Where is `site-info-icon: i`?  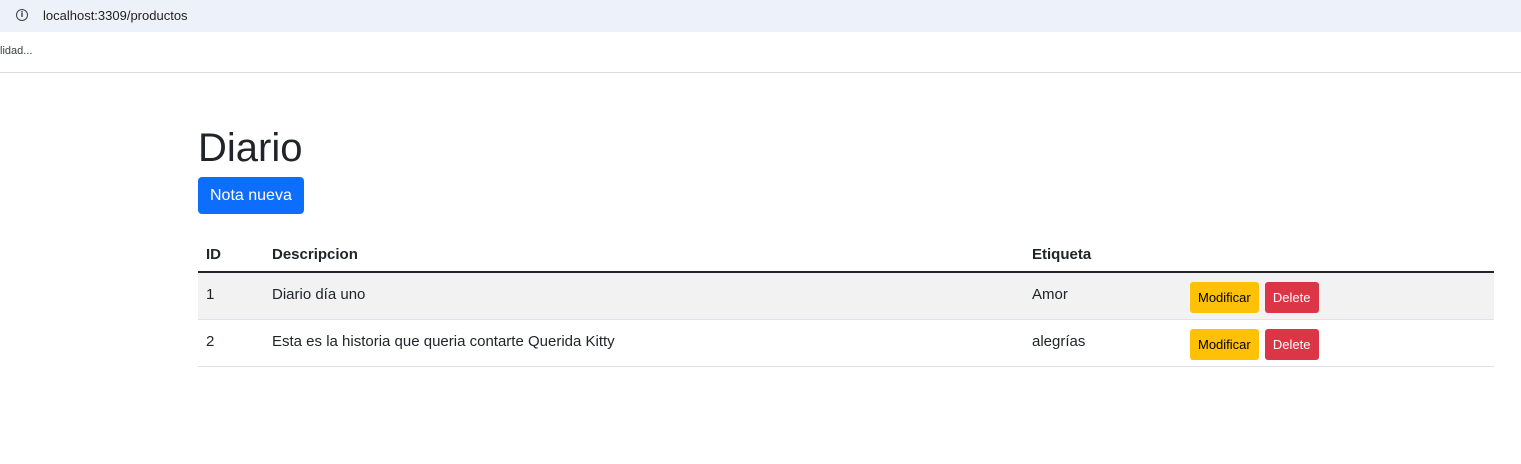 site-info-icon: i is located at coordinates (22, 15).